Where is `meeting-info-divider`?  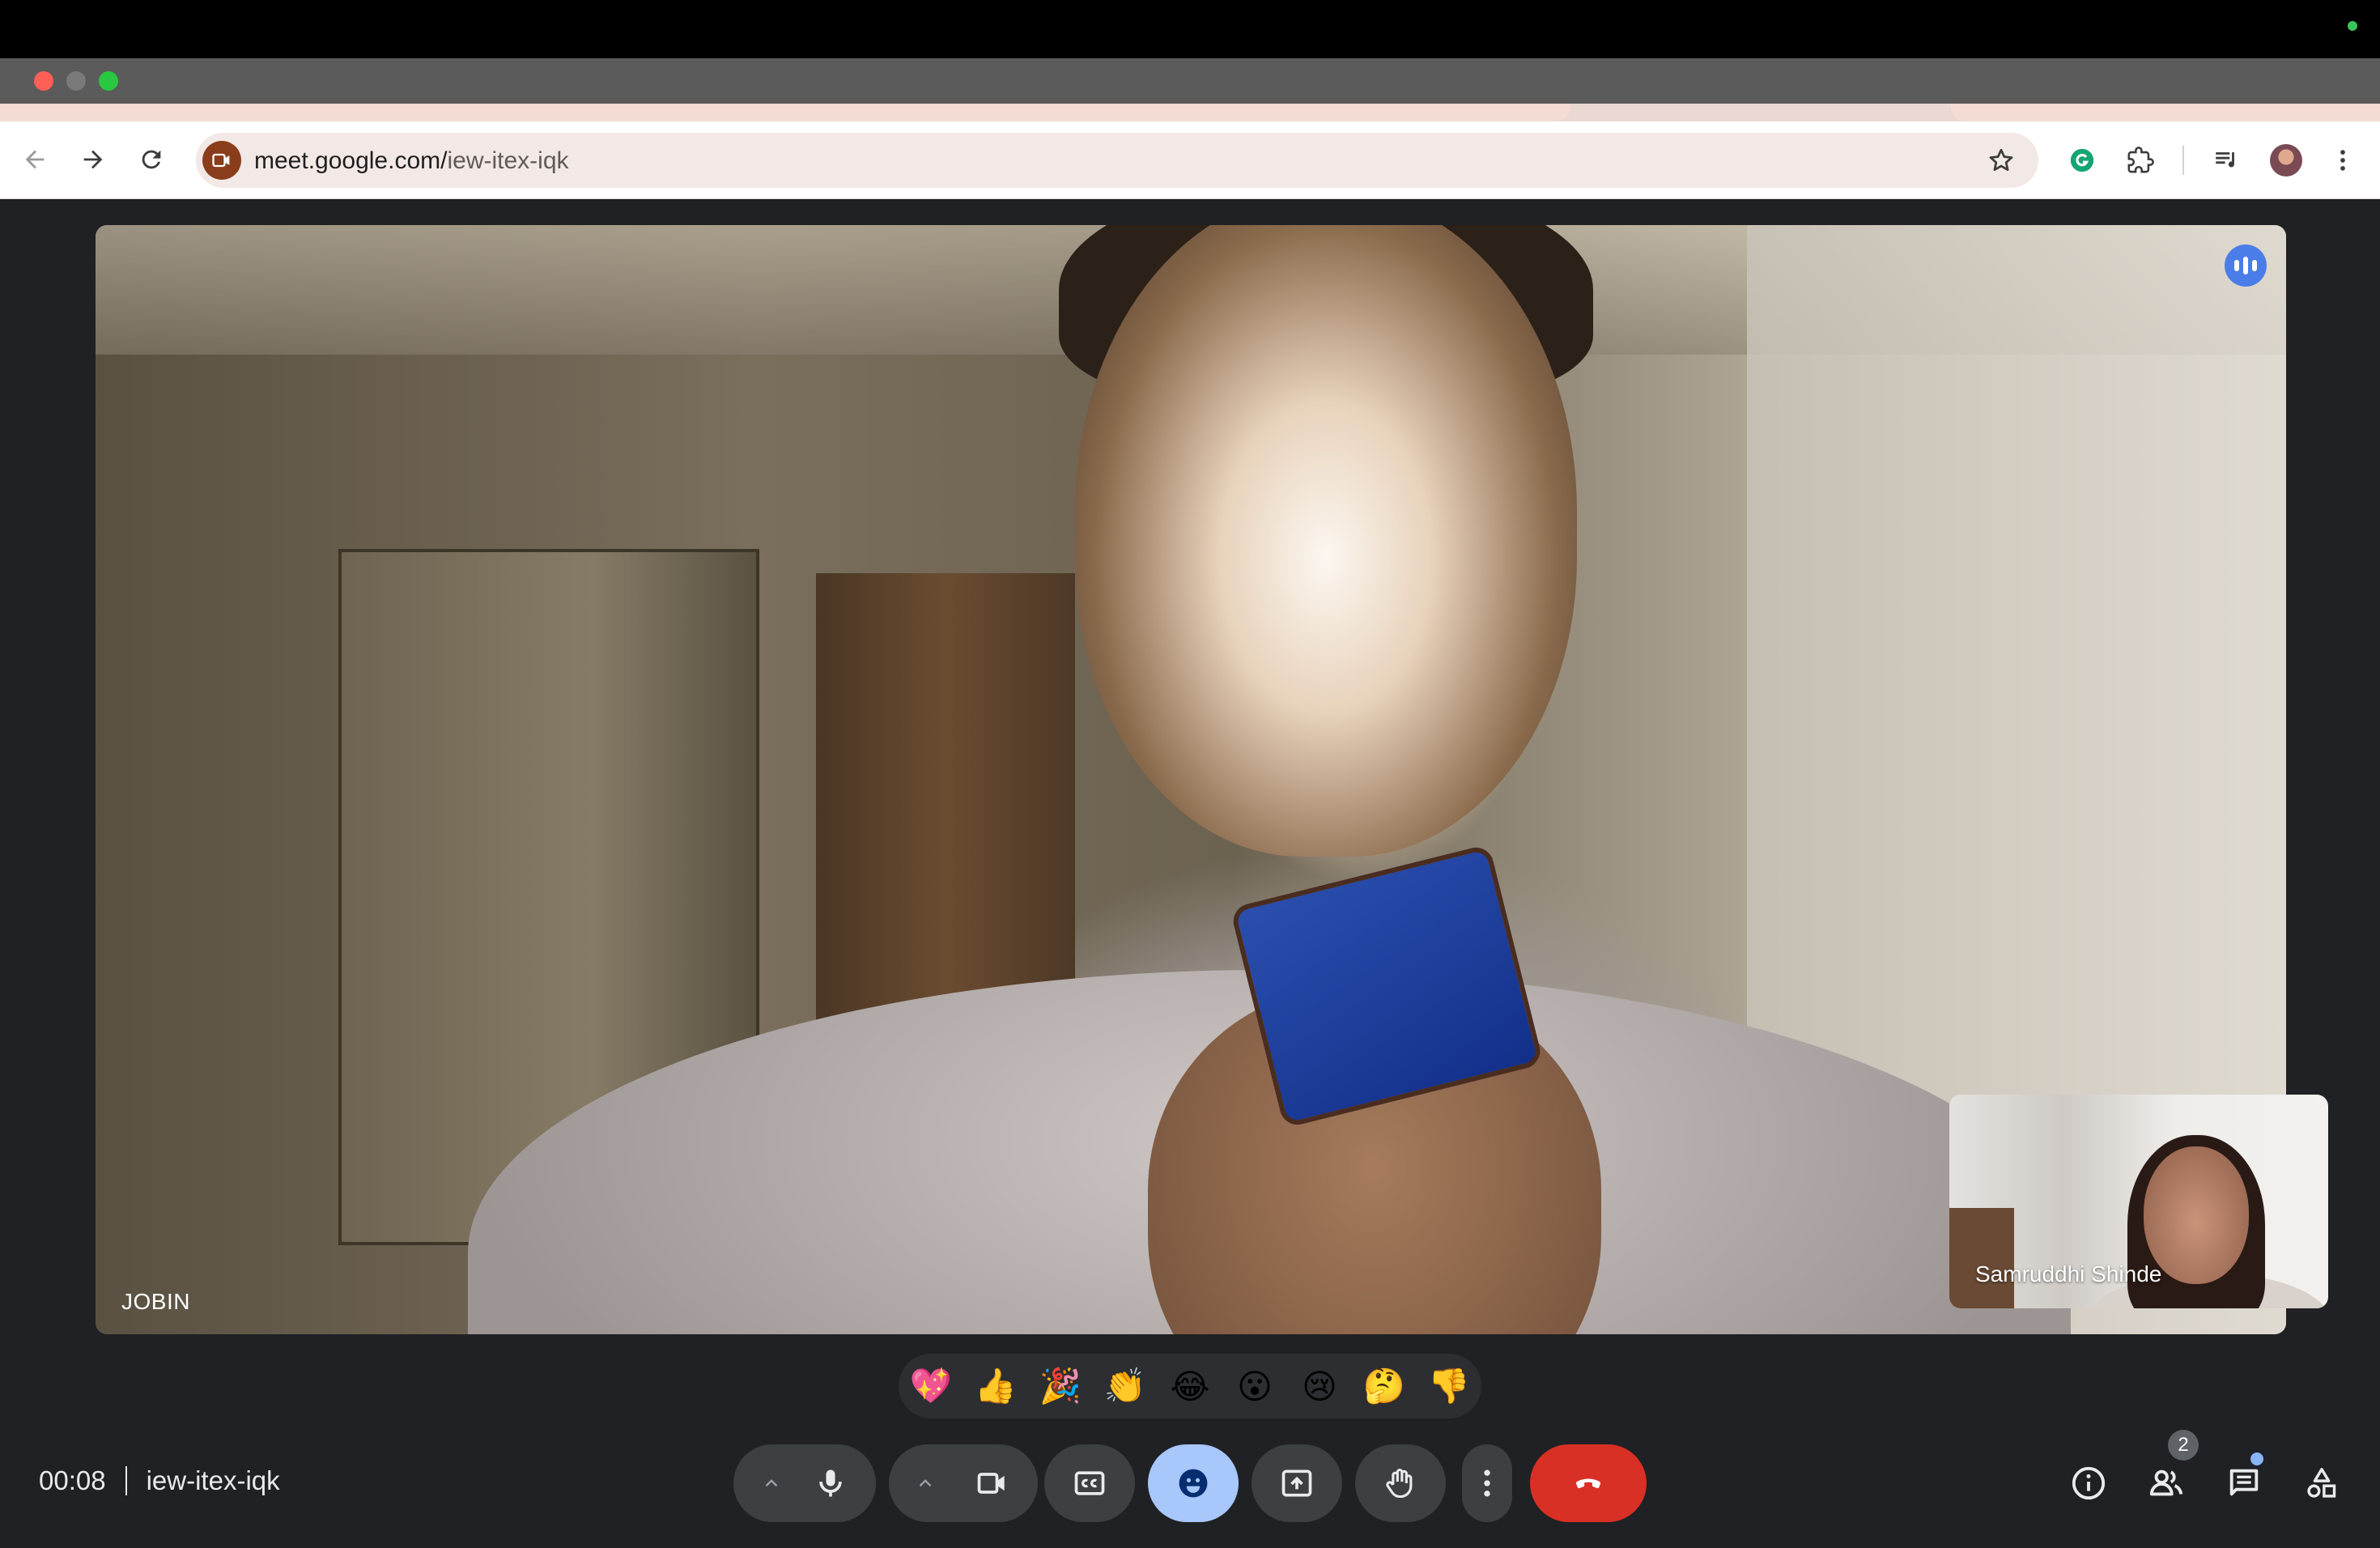 meeting-info-divider is located at coordinates (126, 1481).